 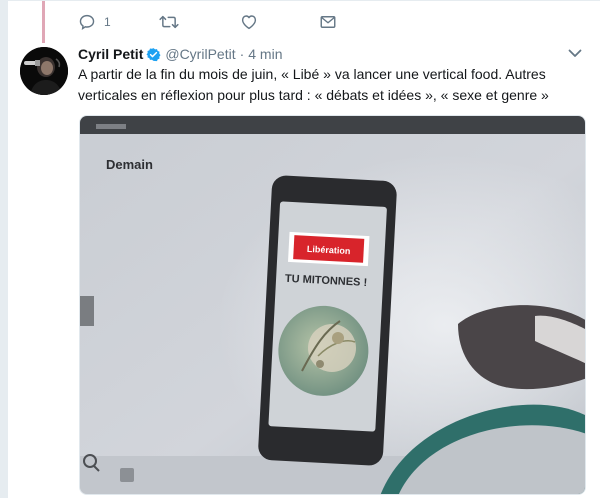 I want to click on slide-title: Demain, so click(x=129, y=164).